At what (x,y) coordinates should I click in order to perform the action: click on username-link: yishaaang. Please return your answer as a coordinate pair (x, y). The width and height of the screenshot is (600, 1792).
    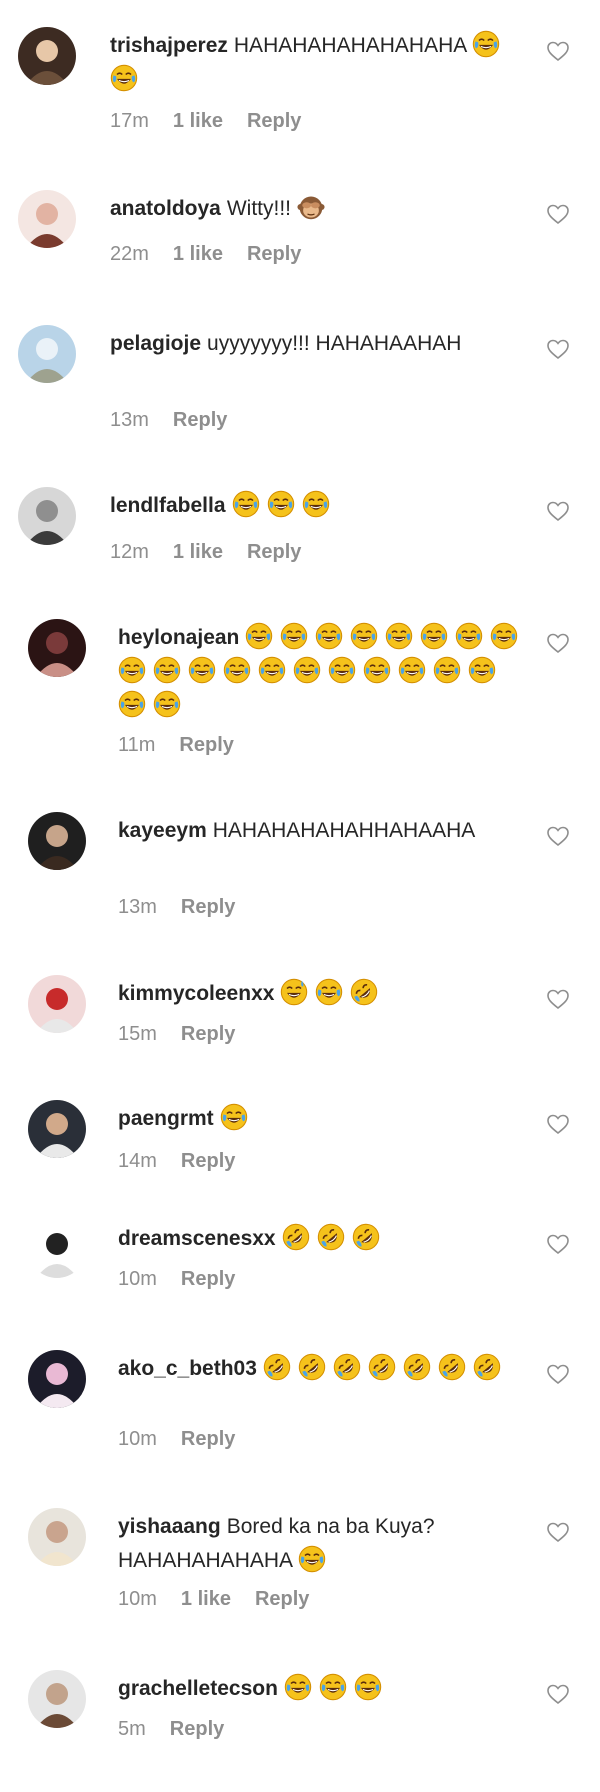
    Looking at the image, I should click on (169, 1526).